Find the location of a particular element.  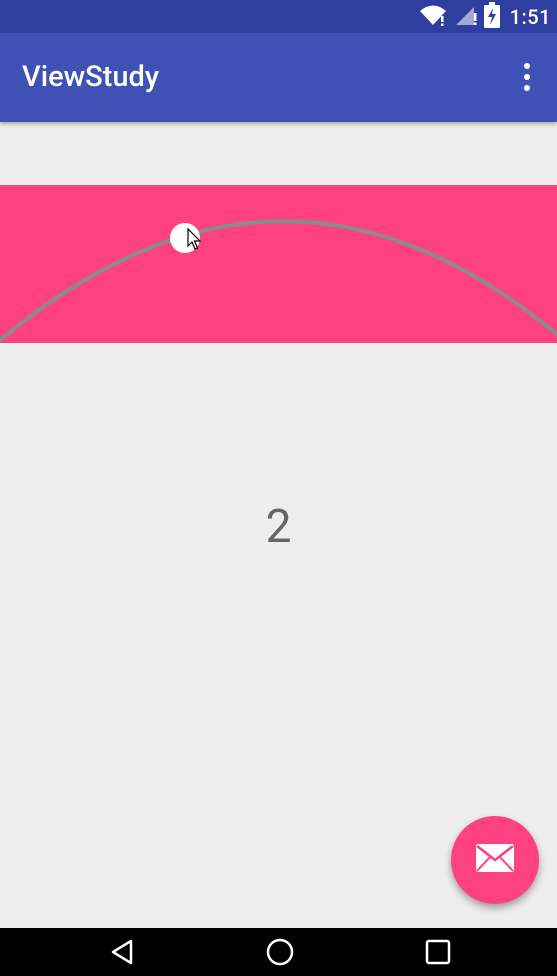

battery-charging-icon is located at coordinates (491, 16).